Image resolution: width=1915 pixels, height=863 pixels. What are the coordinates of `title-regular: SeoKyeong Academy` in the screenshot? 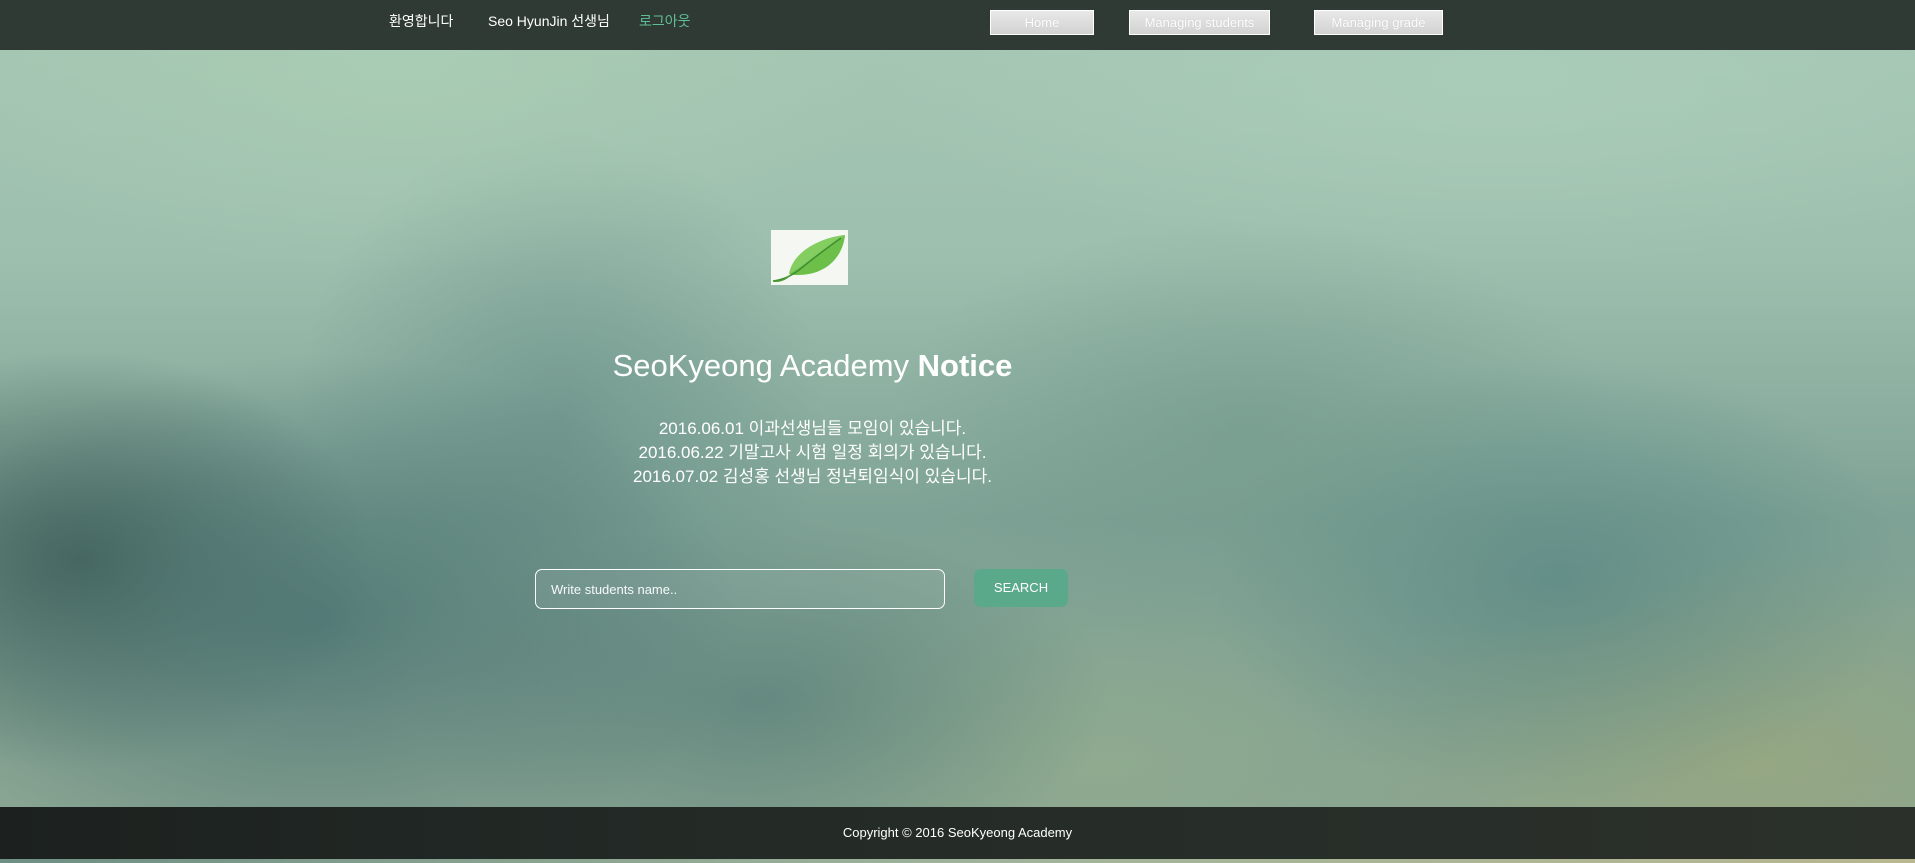 It's located at (765, 365).